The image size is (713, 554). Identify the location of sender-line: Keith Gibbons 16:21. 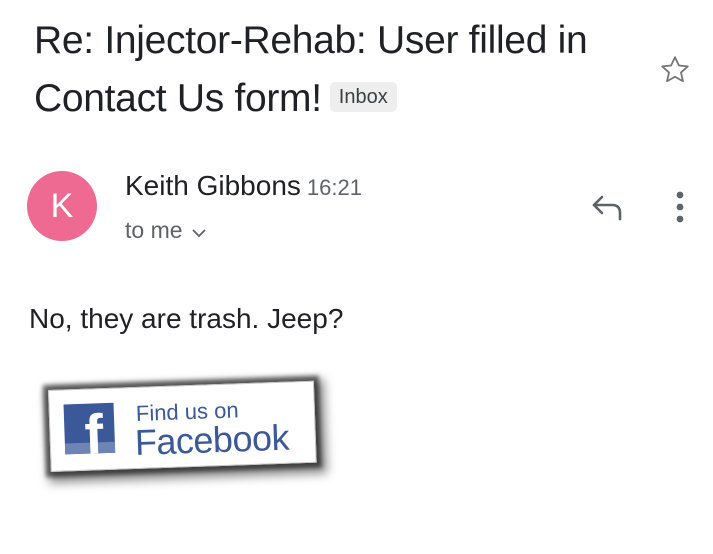
(243, 186).